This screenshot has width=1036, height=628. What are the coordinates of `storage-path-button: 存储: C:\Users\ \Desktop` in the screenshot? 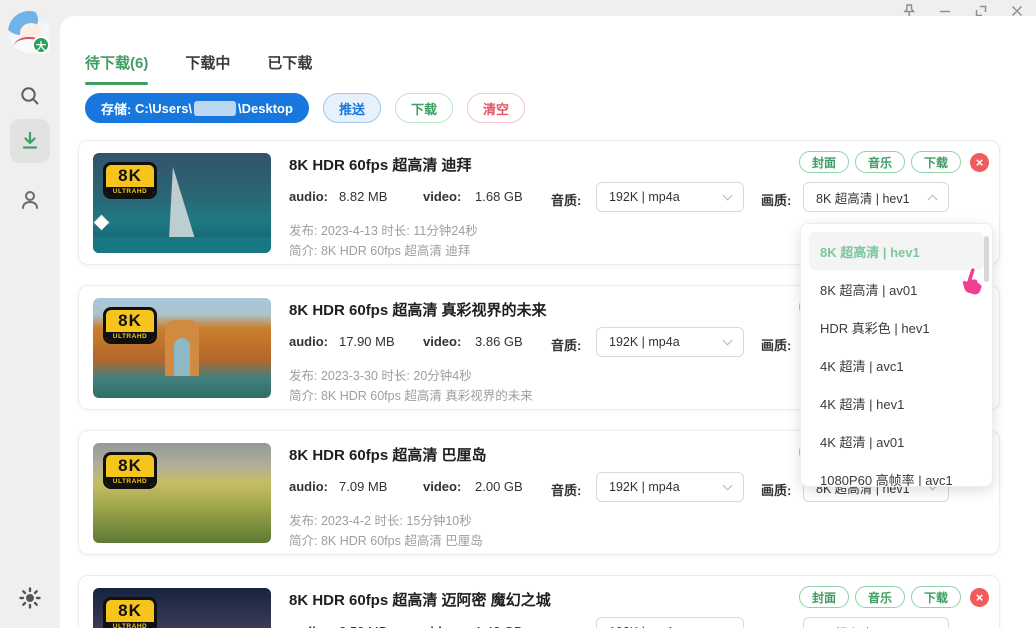 It's located at (197, 108).